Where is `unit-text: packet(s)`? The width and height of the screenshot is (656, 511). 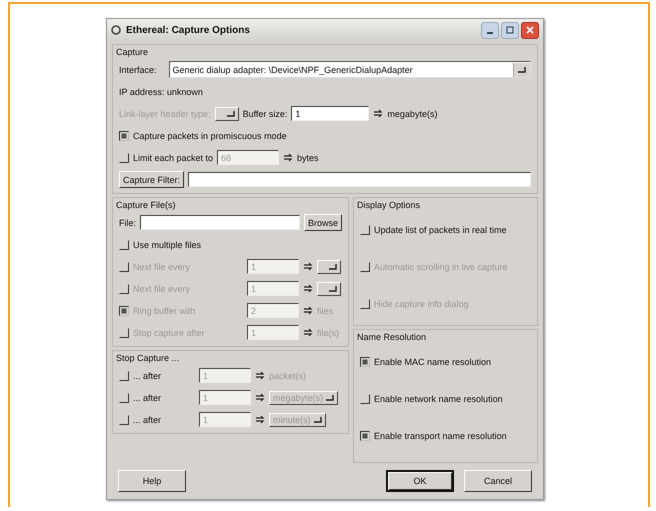
unit-text: packet(s) is located at coordinates (287, 375).